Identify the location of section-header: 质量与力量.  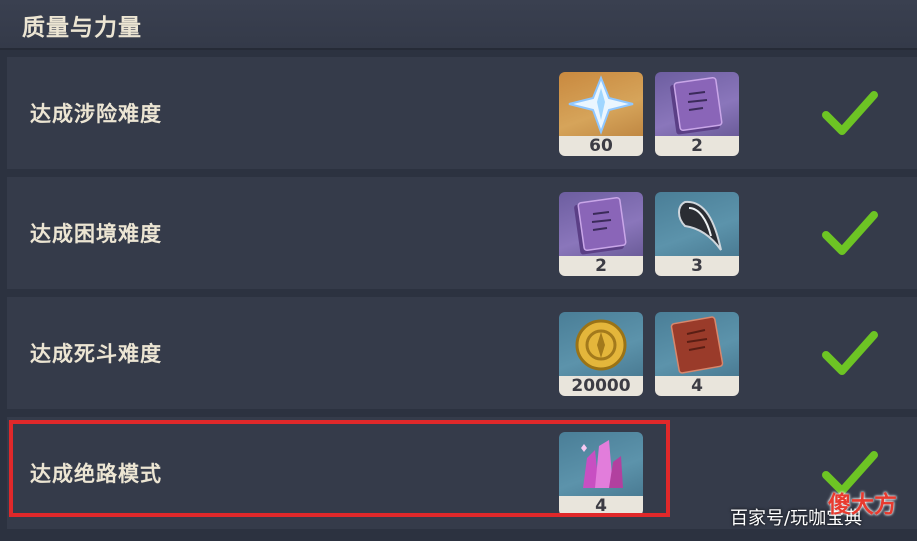
(458, 25).